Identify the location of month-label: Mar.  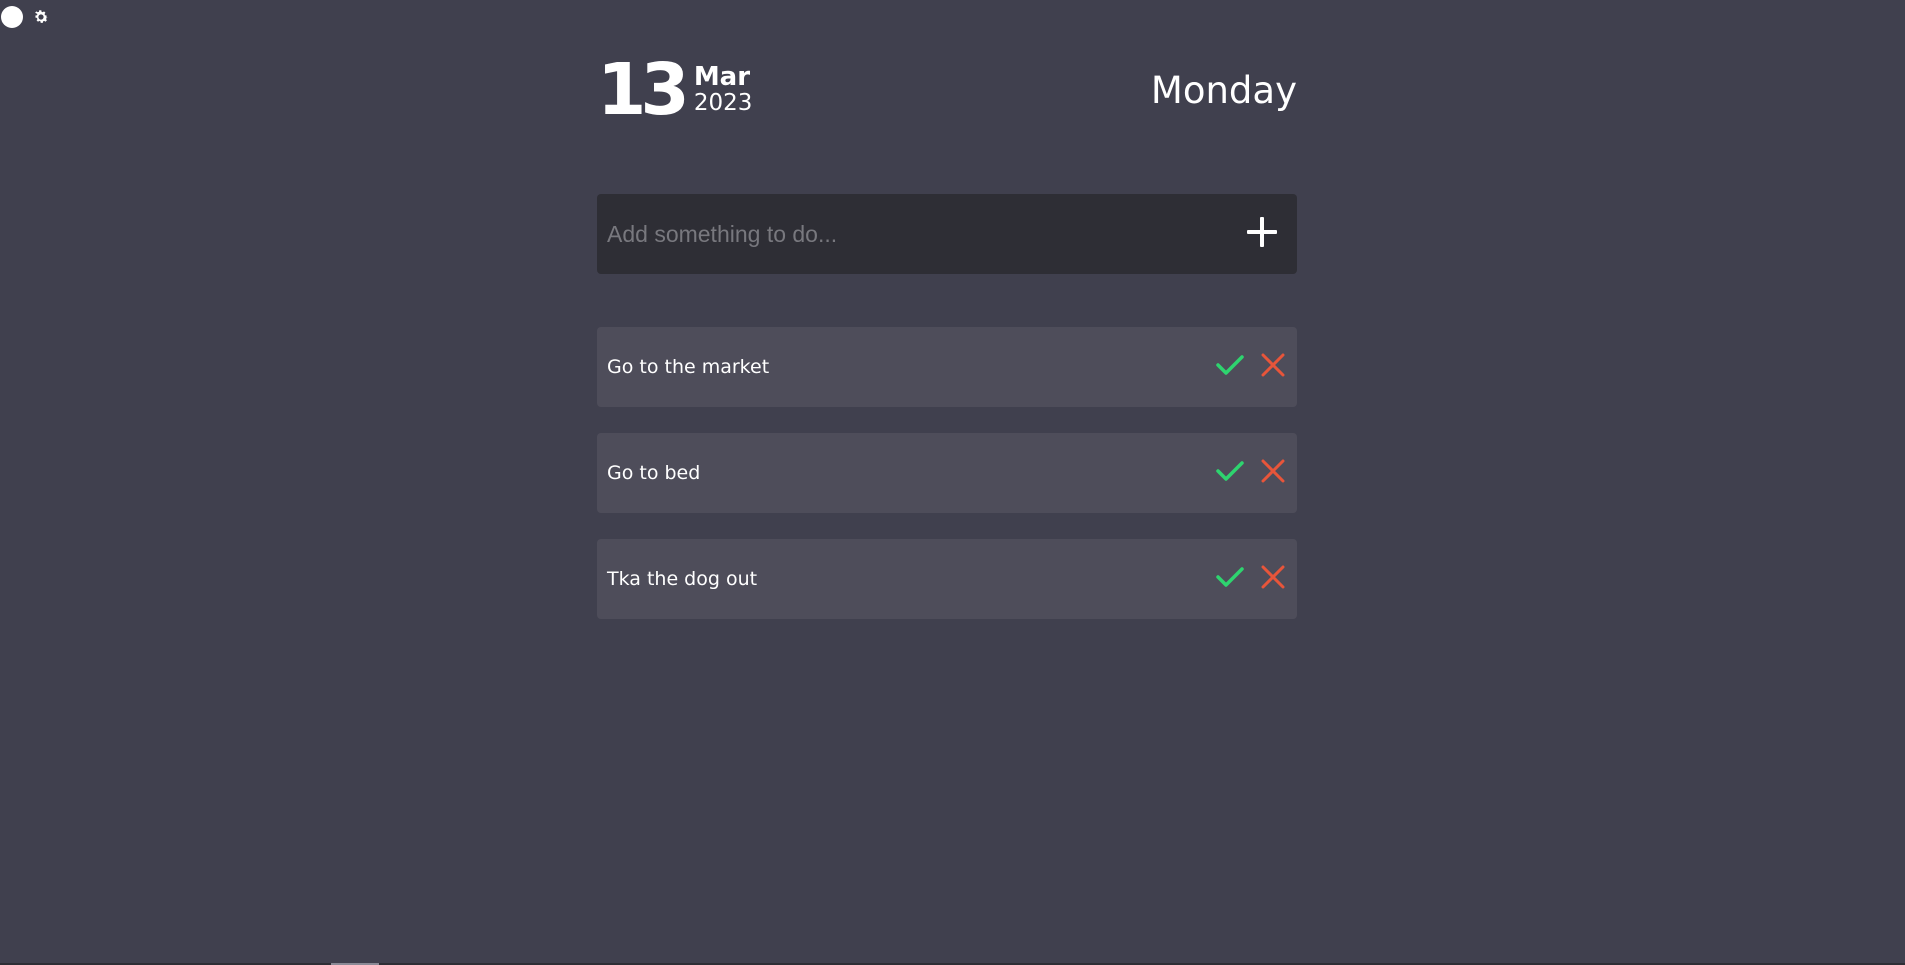
(722, 77).